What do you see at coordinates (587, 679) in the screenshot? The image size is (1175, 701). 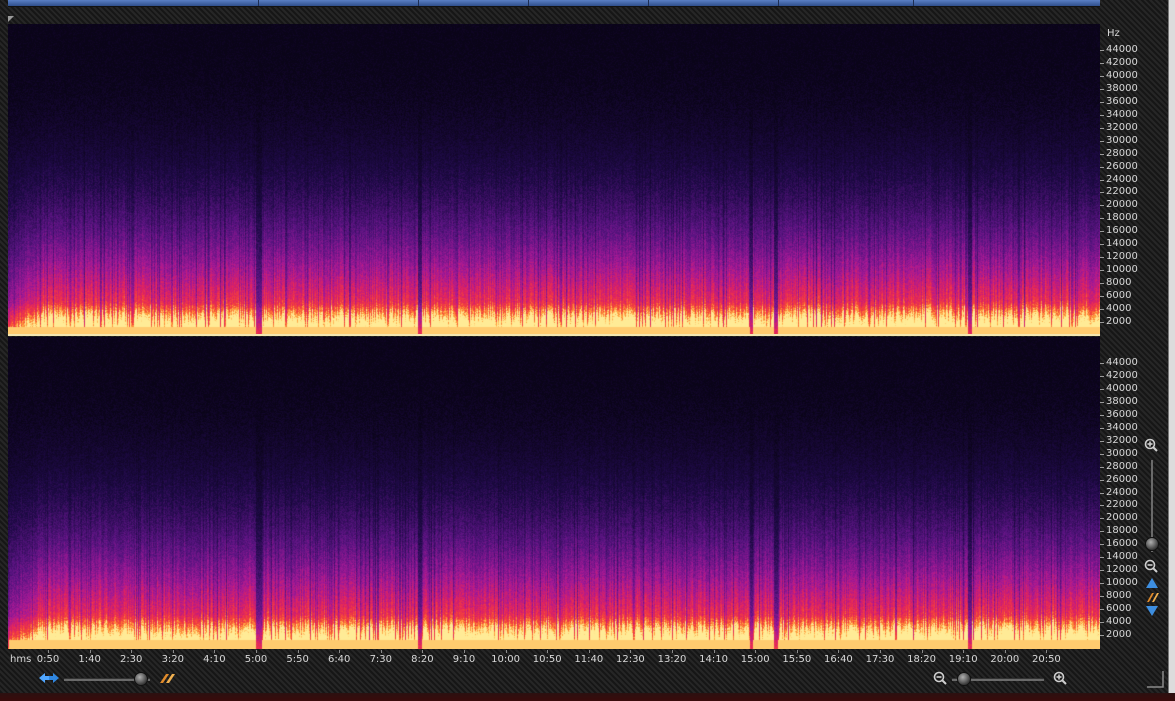 I see `bottom-toolbar` at bounding box center [587, 679].